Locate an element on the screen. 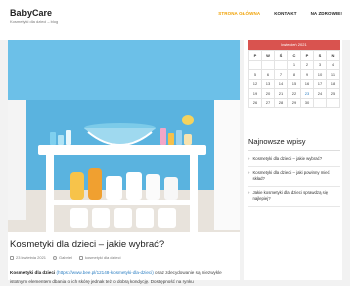 Image resolution: width=350 pixels, height=286 pixels. calendar-day: 9 is located at coordinates (307, 74).